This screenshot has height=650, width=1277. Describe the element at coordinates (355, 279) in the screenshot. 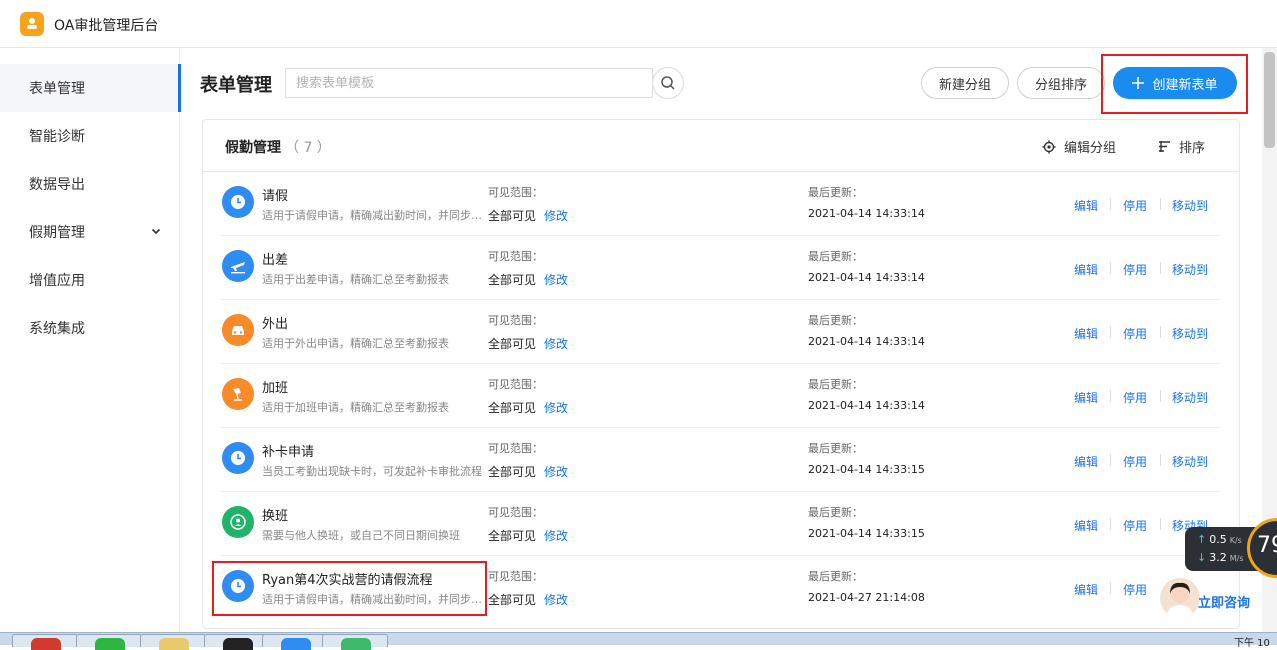

I see `form-description: 适用于出差申请，精确汇总至考勤报表` at that location.